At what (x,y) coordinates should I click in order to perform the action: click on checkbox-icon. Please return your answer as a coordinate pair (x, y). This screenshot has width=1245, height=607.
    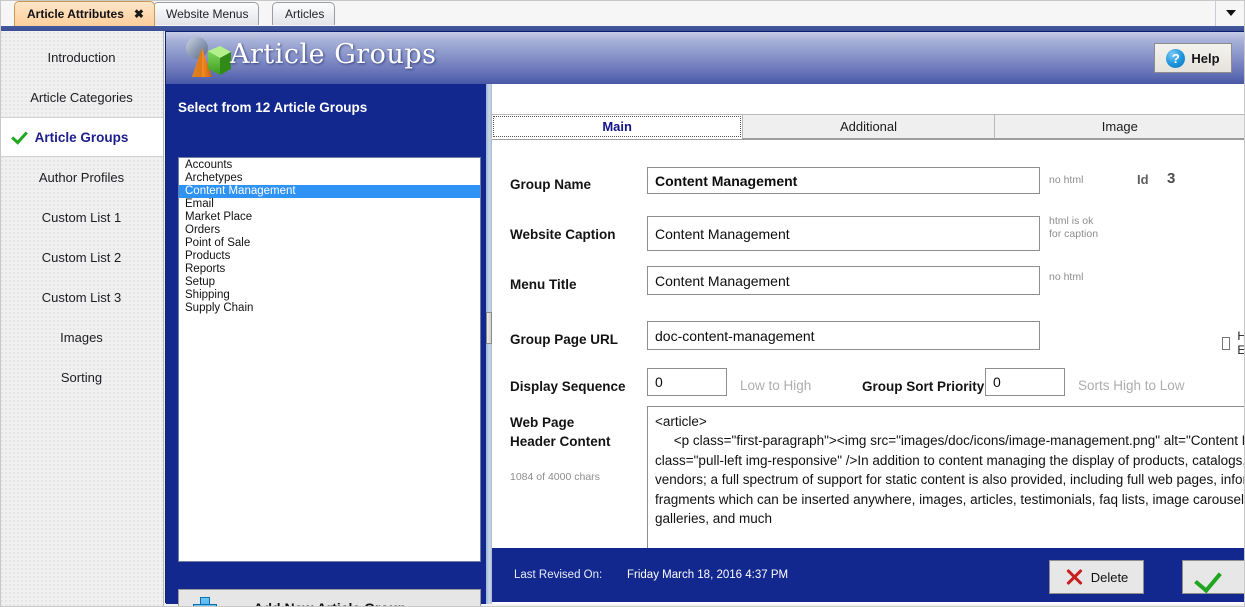
    Looking at the image, I should click on (1226, 343).